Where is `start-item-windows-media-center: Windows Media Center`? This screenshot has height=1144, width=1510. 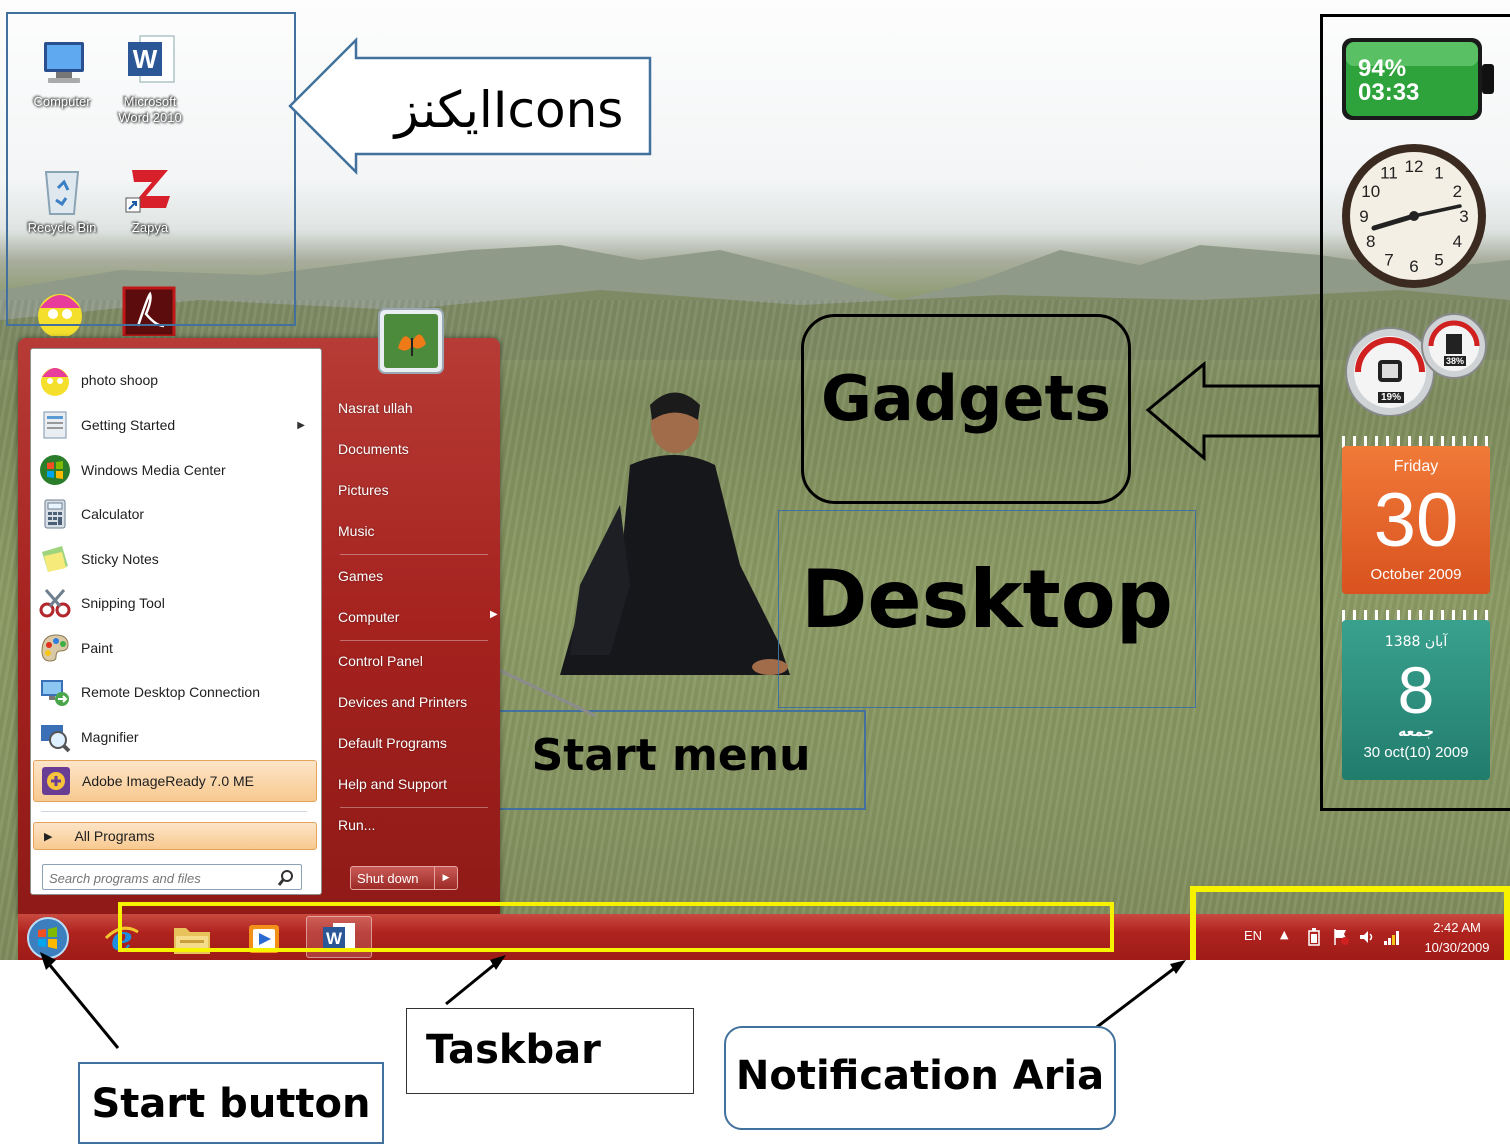
start-item-windows-media-center: Windows Media Center is located at coordinates (175, 470).